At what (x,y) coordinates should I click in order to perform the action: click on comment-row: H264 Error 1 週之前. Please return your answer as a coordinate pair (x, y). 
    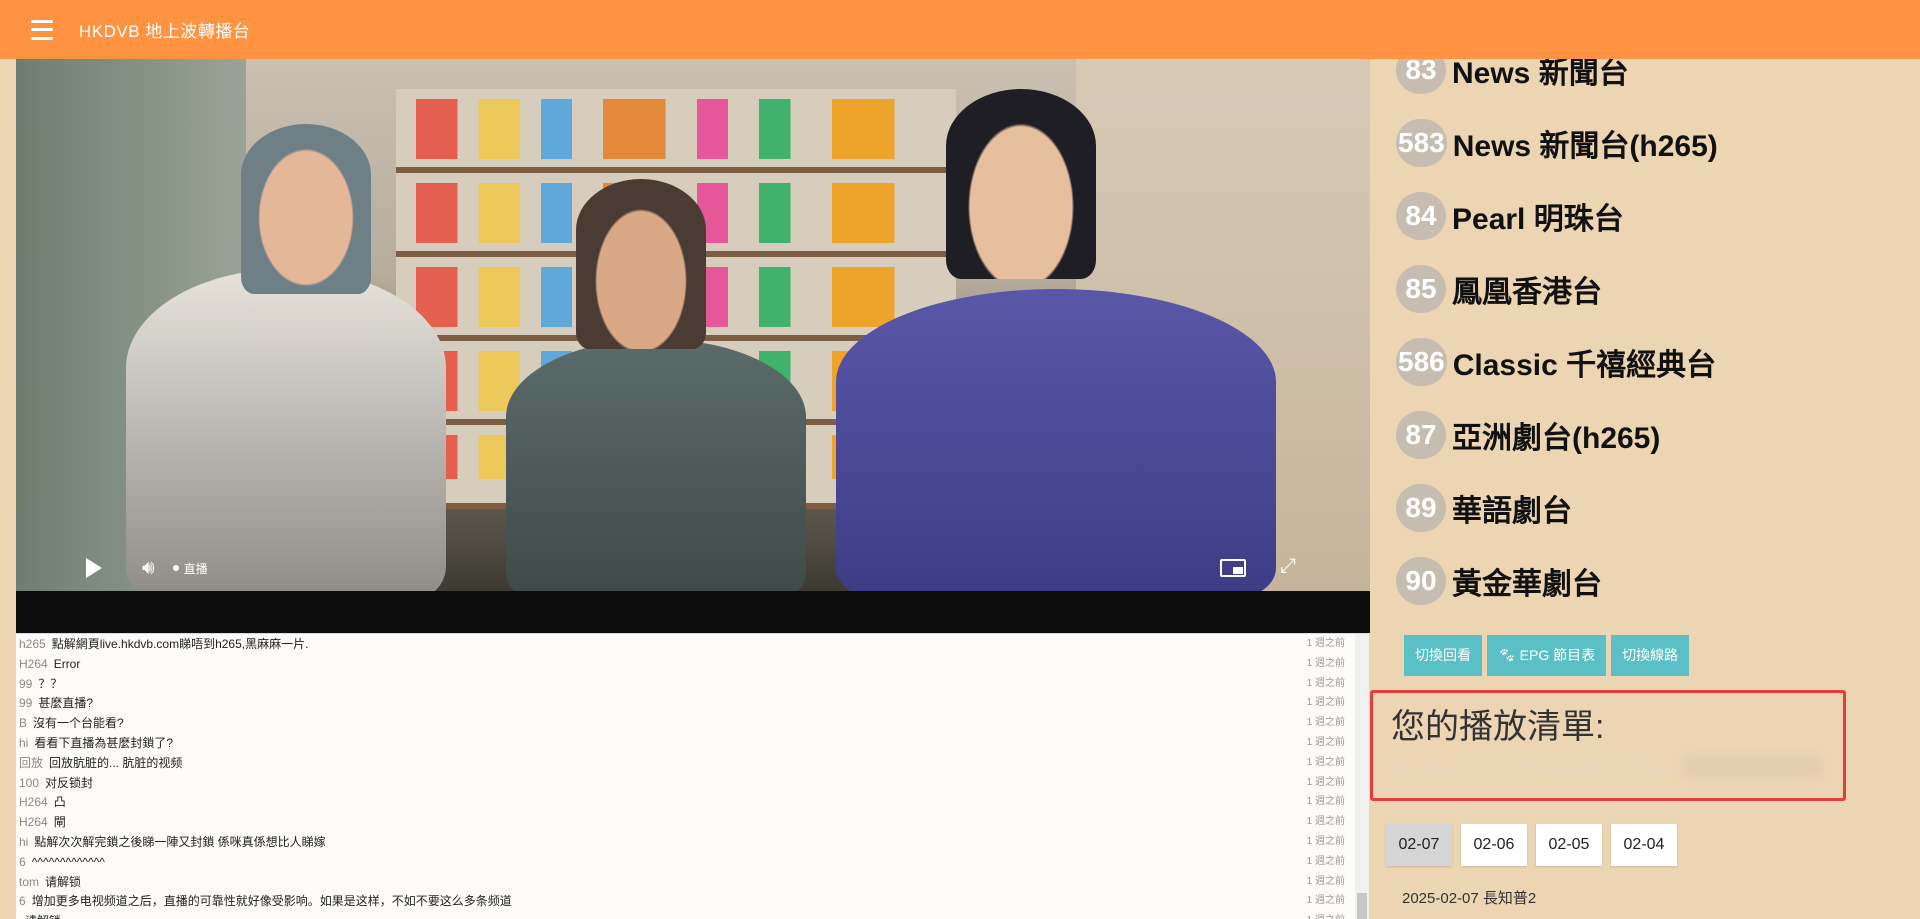
    Looking at the image, I should click on (692, 664).